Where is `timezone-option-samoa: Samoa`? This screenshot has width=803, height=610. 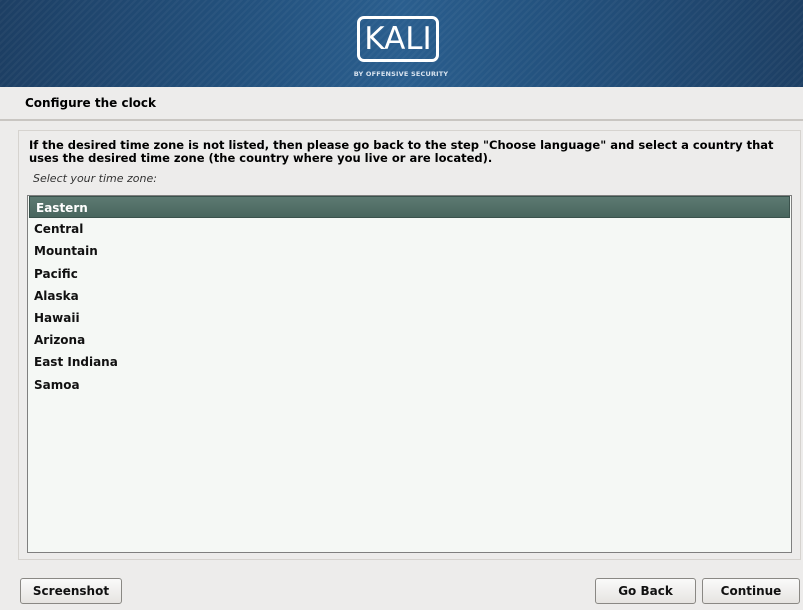 timezone-option-samoa: Samoa is located at coordinates (409, 385).